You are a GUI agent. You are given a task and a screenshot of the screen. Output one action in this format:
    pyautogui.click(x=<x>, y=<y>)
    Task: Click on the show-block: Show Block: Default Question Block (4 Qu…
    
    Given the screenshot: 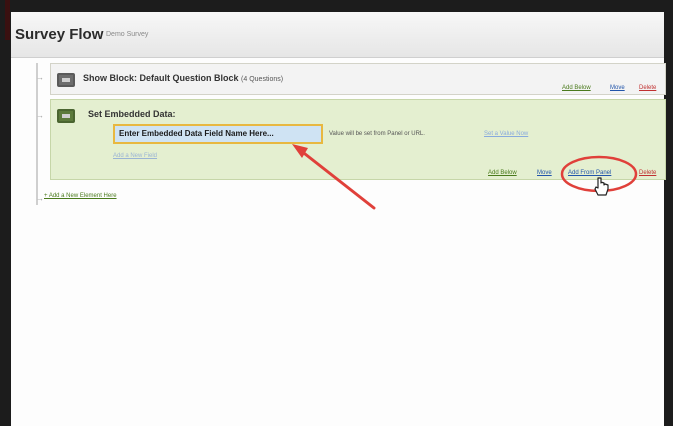 What is the action you would take?
    pyautogui.click(x=358, y=79)
    